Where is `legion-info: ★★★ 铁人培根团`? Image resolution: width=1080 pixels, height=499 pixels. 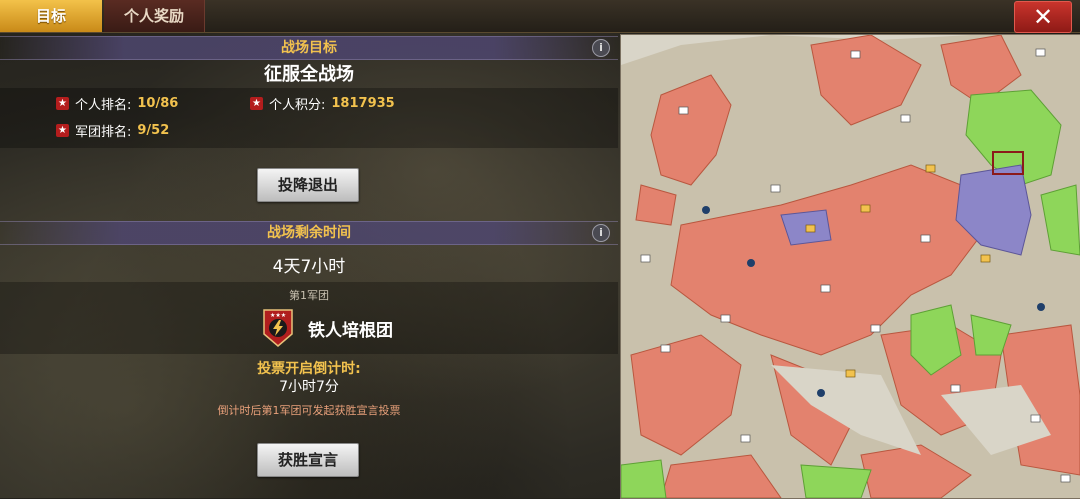 legion-info: ★★★ 铁人培根团 is located at coordinates (327, 328).